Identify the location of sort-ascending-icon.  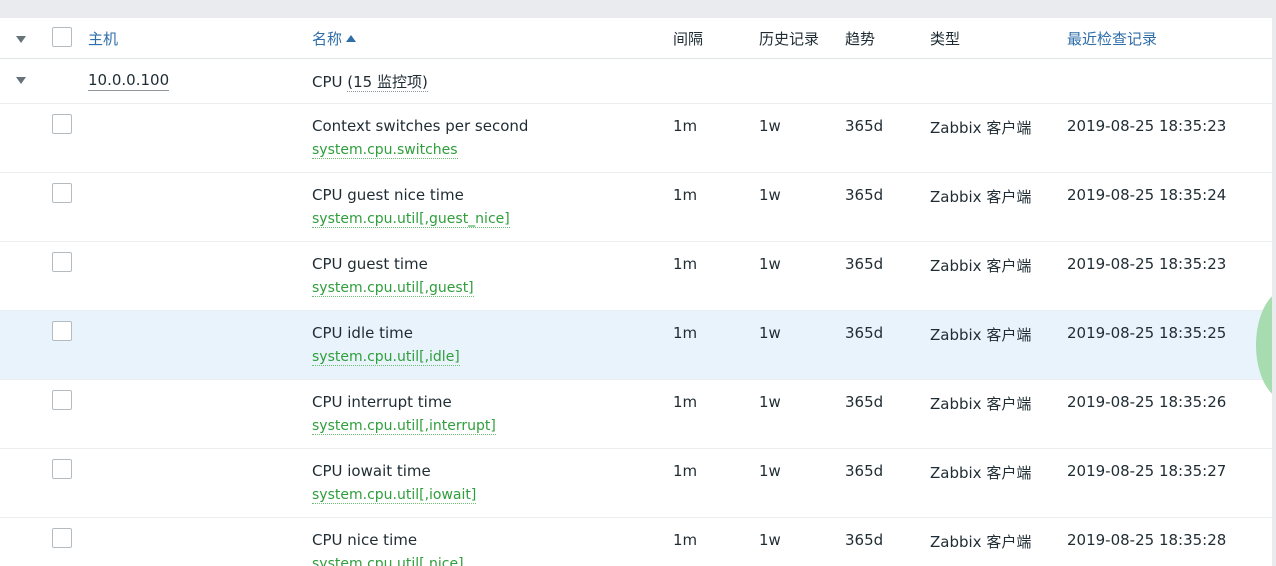
(351, 38).